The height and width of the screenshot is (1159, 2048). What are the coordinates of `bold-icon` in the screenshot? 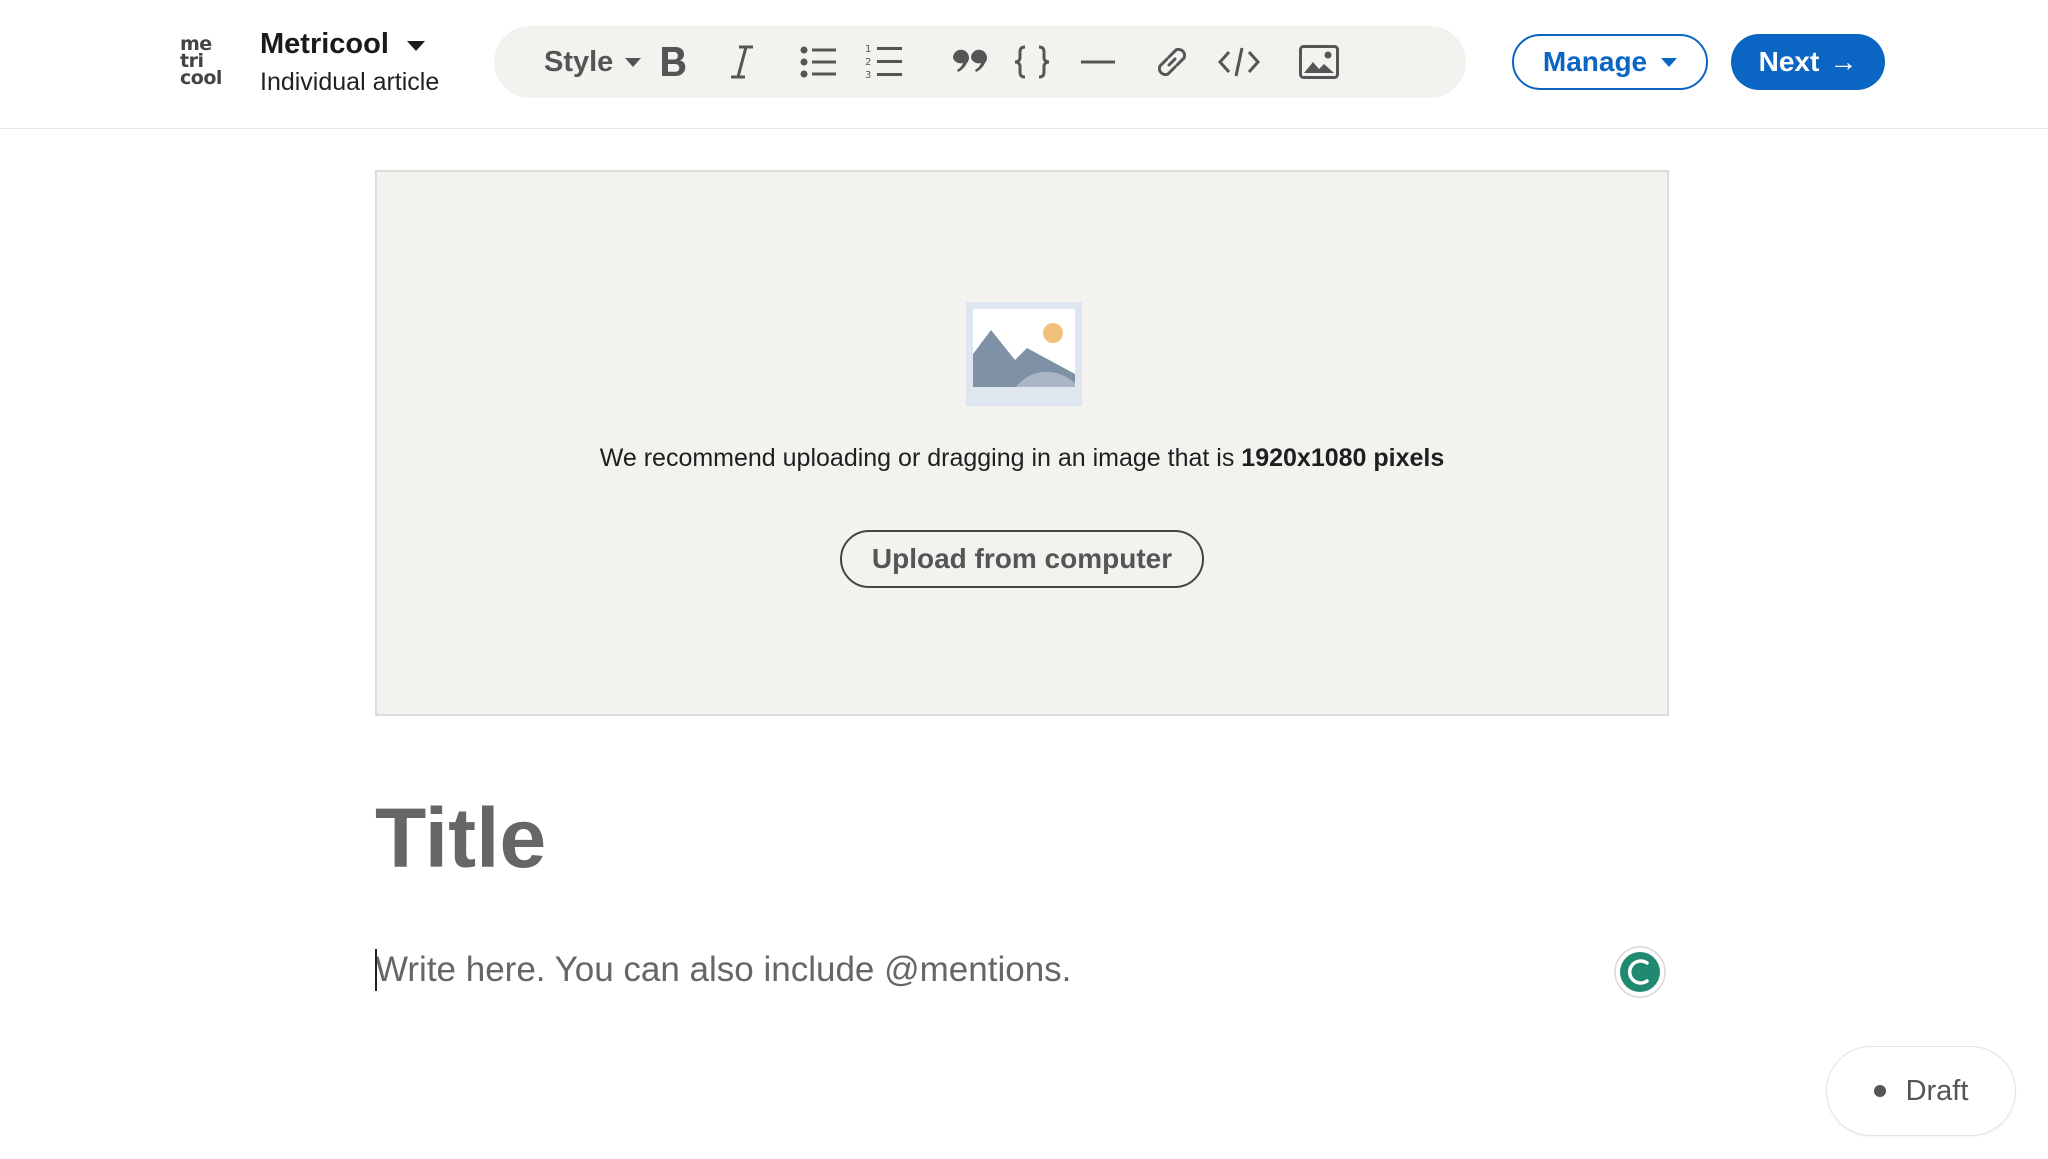 It's located at (674, 61).